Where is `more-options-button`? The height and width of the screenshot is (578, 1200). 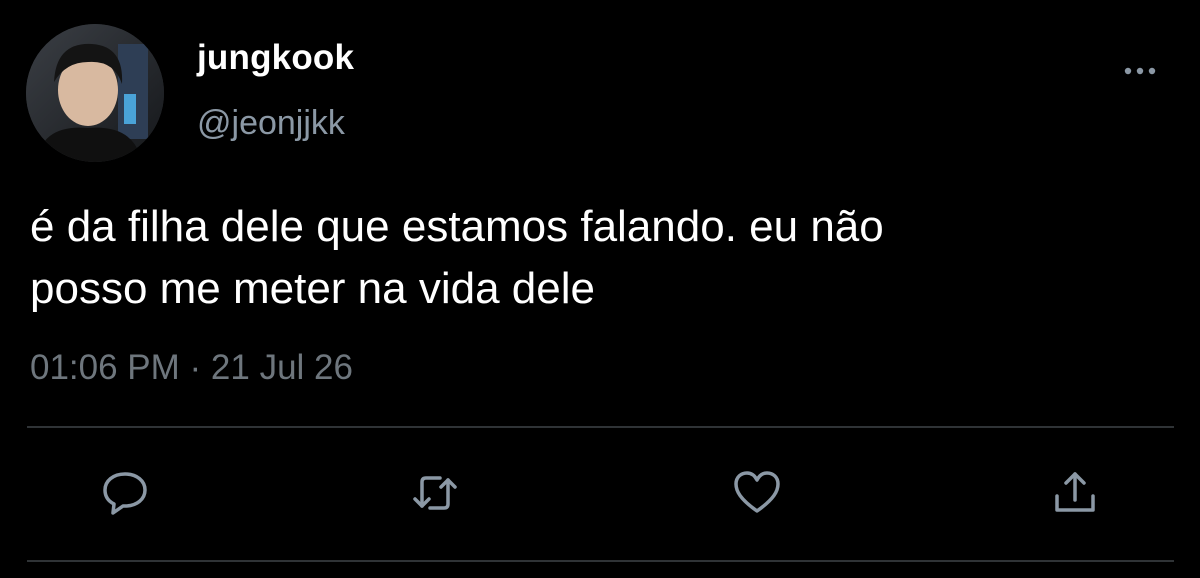 more-options-button is located at coordinates (1141, 71).